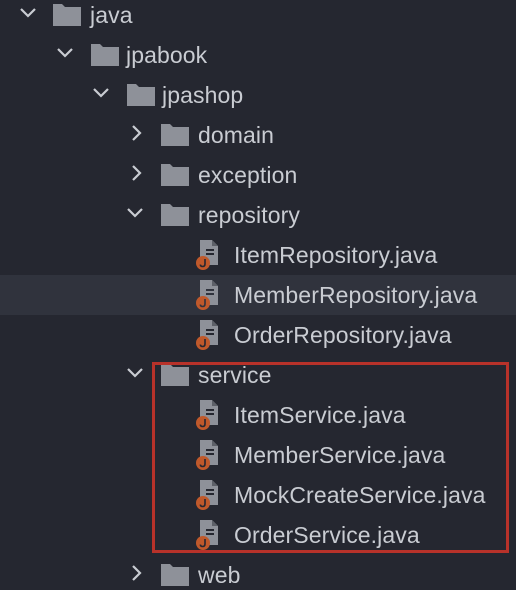  I want to click on tree-row-exception: exception, so click(258, 175).